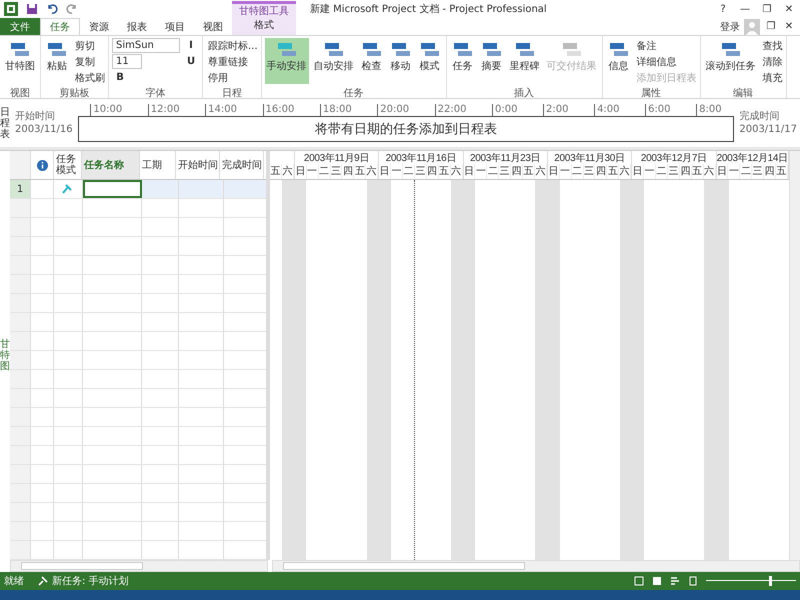 Image resolution: width=800 pixels, height=600 pixels. I want to click on column-header: 完成时间, so click(242, 165).